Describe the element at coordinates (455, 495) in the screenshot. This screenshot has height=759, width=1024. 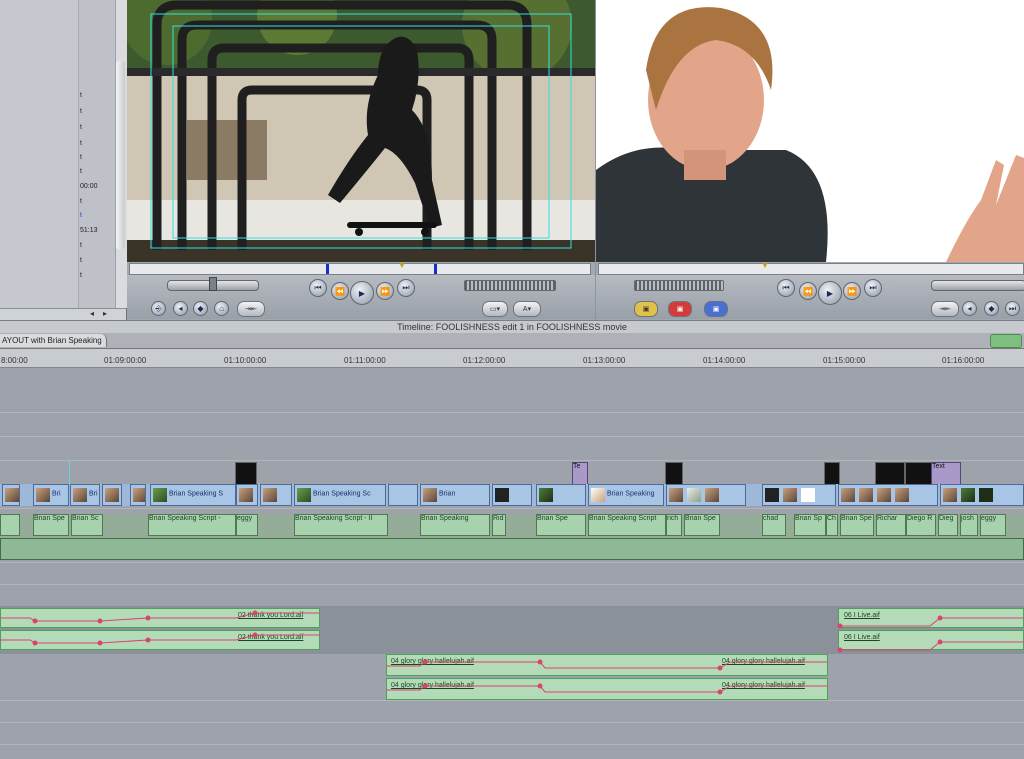
I see `video-clip: Brian` at that location.